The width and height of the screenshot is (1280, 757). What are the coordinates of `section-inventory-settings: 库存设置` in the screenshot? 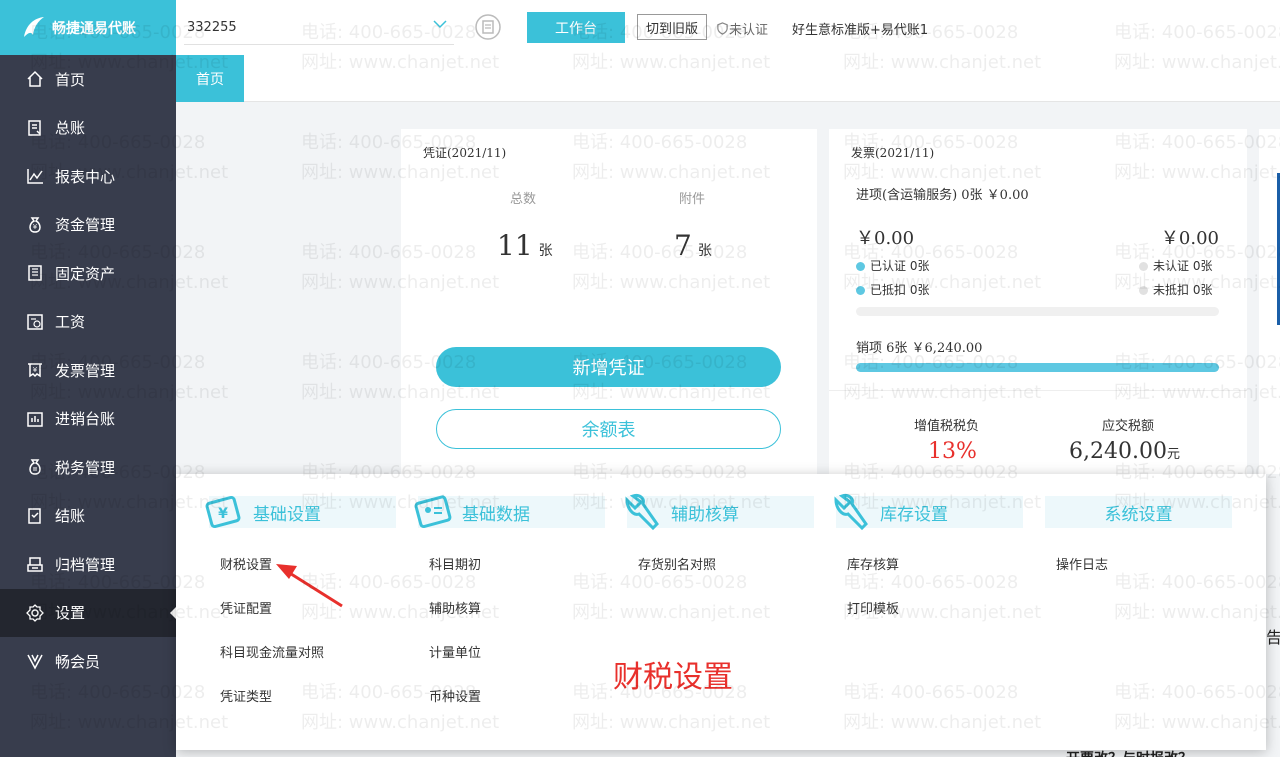 It's located at (928, 512).